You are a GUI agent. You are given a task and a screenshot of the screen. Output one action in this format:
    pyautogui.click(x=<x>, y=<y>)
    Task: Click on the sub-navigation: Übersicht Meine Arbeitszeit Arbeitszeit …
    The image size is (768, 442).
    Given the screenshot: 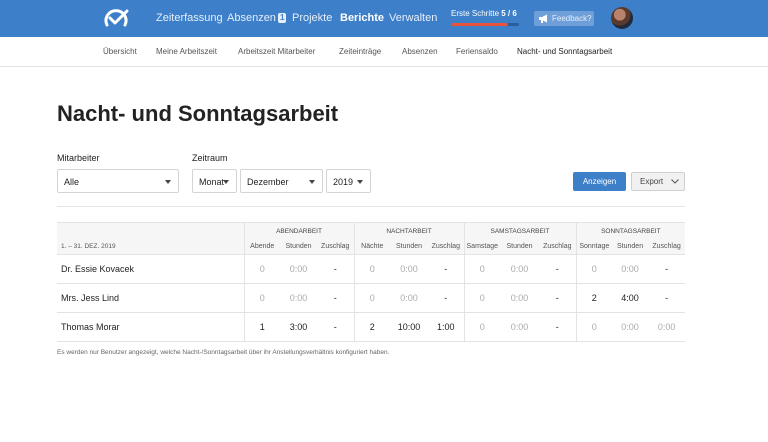 What is the action you would take?
    pyautogui.click(x=384, y=52)
    